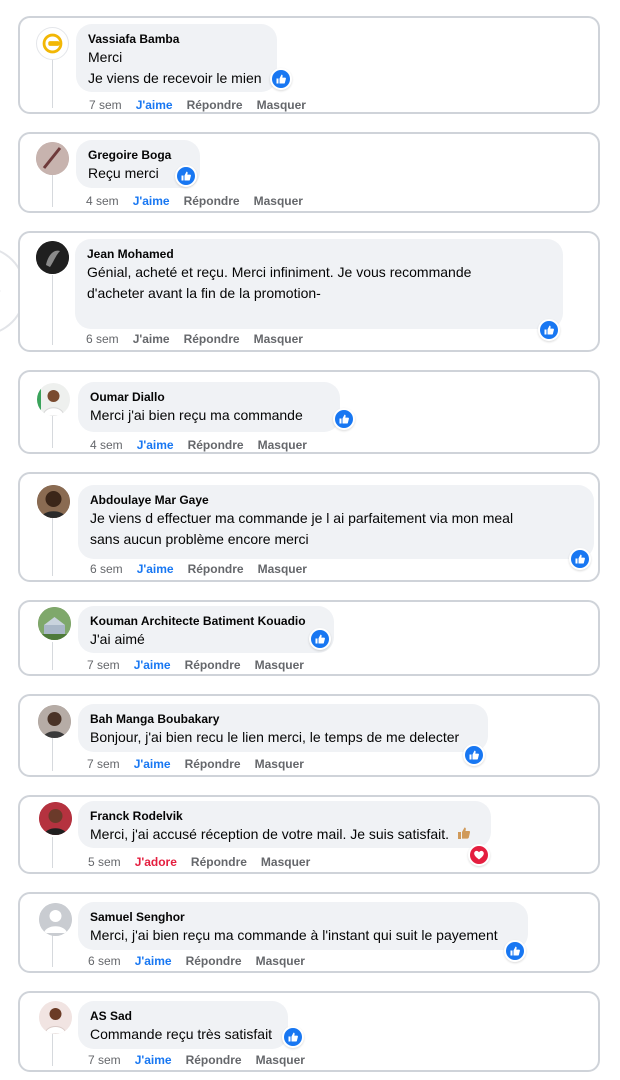 The height and width of the screenshot is (1080, 620). I want to click on comment-time: 5 sem, so click(104, 862).